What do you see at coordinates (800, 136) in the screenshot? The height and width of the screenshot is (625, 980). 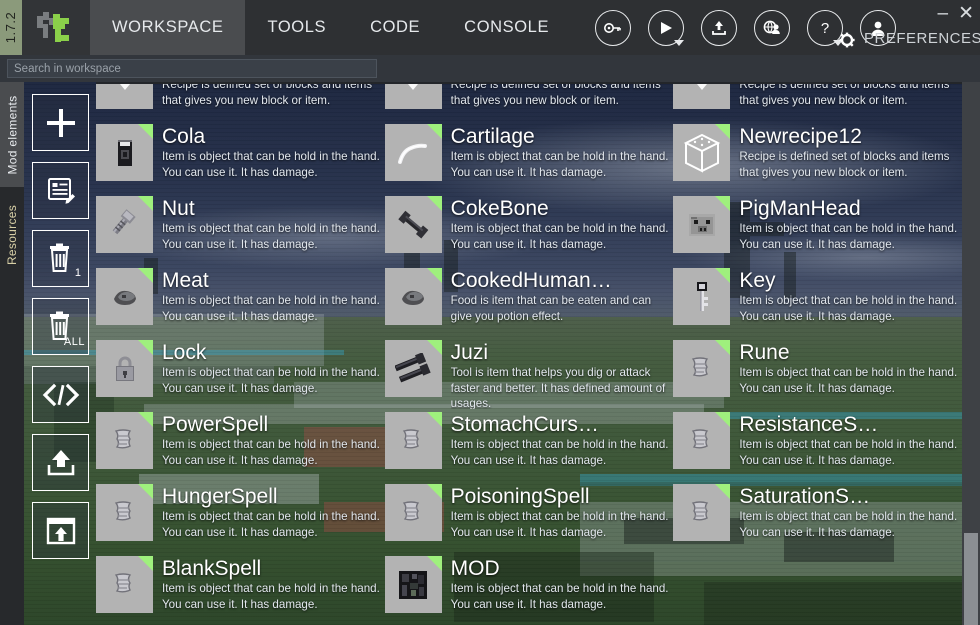 I see `mod-element-name: Newrecipe12` at bounding box center [800, 136].